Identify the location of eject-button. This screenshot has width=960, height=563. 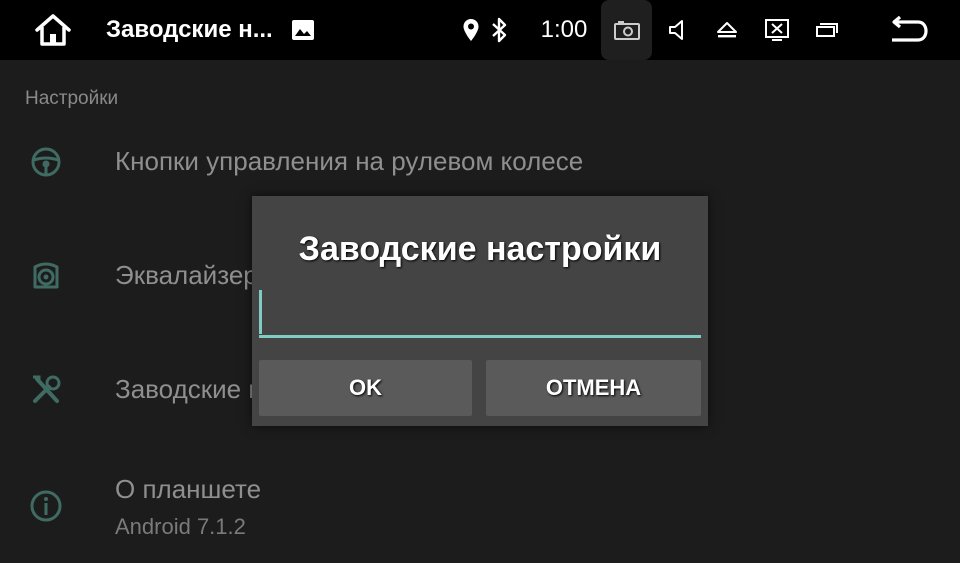
(727, 30).